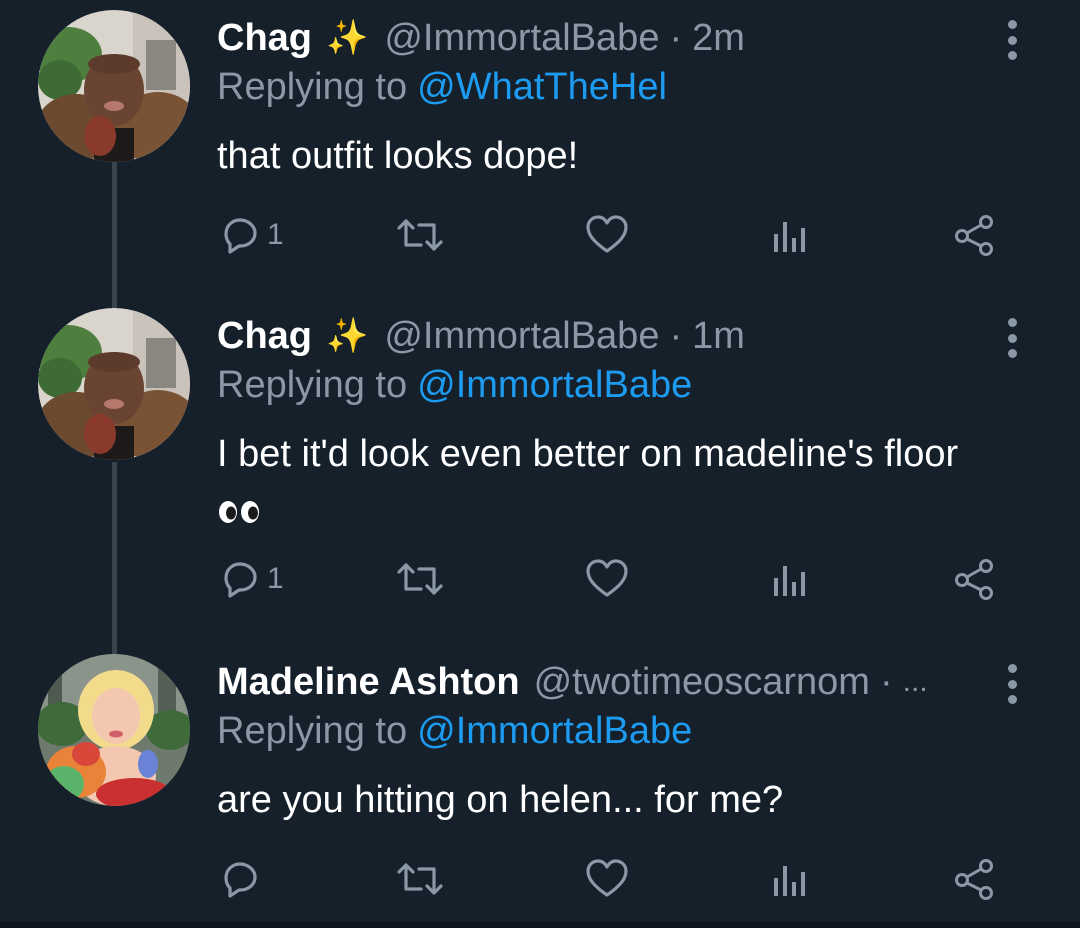 This screenshot has width=1080, height=928. Describe the element at coordinates (542, 87) in the screenshot. I see `replying-to-link: @WhatTheHel` at that location.